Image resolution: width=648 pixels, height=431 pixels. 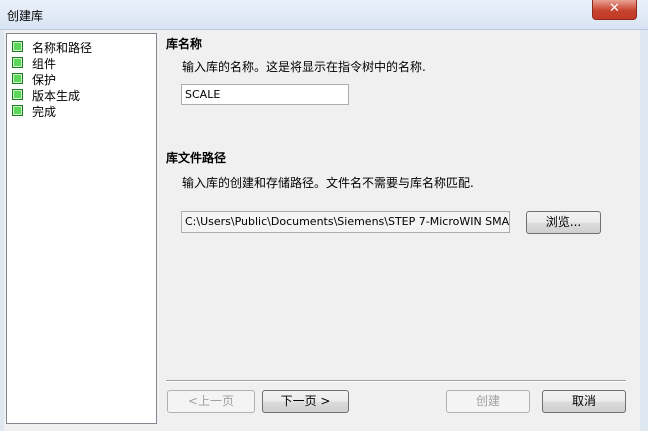 I want to click on footer-divider, so click(x=396, y=381).